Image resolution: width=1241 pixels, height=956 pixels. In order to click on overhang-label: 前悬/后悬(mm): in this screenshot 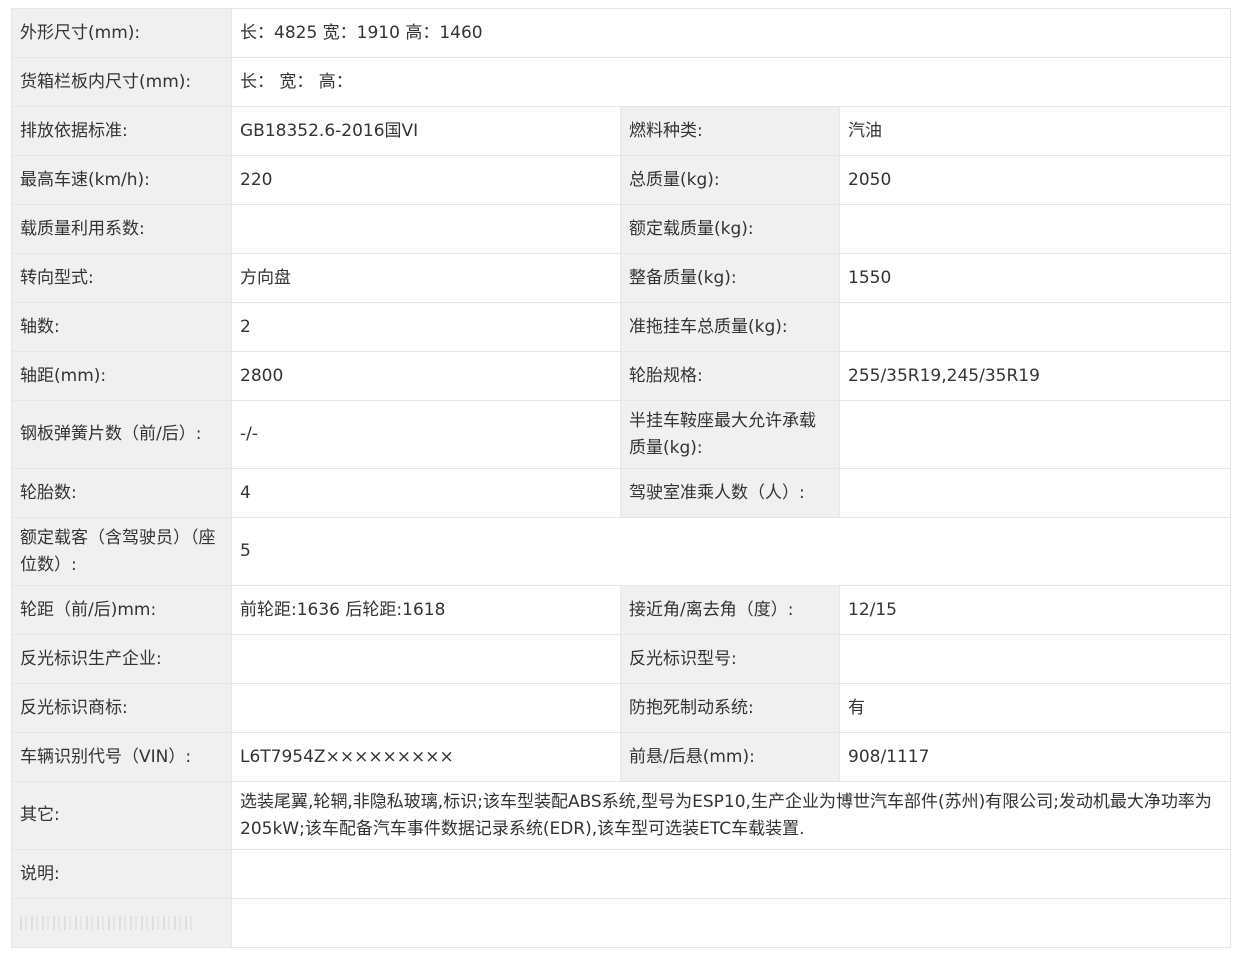, I will do `click(730, 757)`.